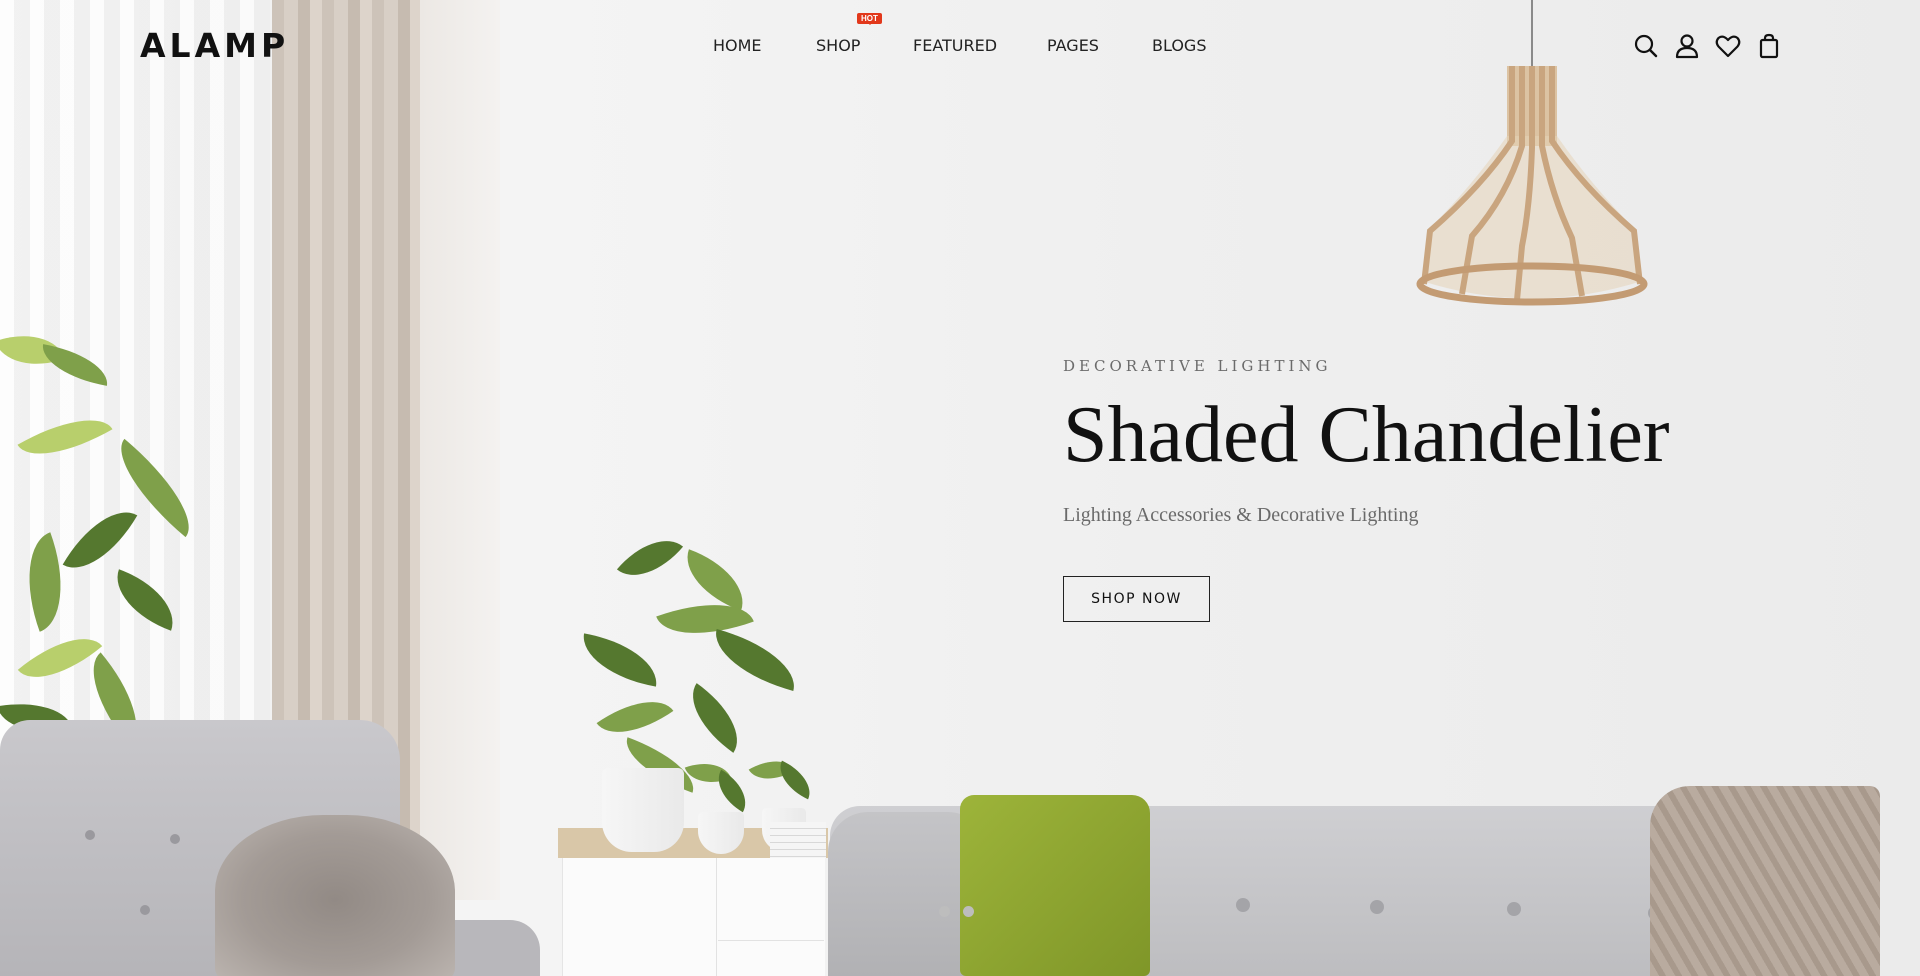 Image resolution: width=1920 pixels, height=976 pixels. Describe the element at coordinates (1055, 885) in the screenshot. I see `green-pillow` at that location.